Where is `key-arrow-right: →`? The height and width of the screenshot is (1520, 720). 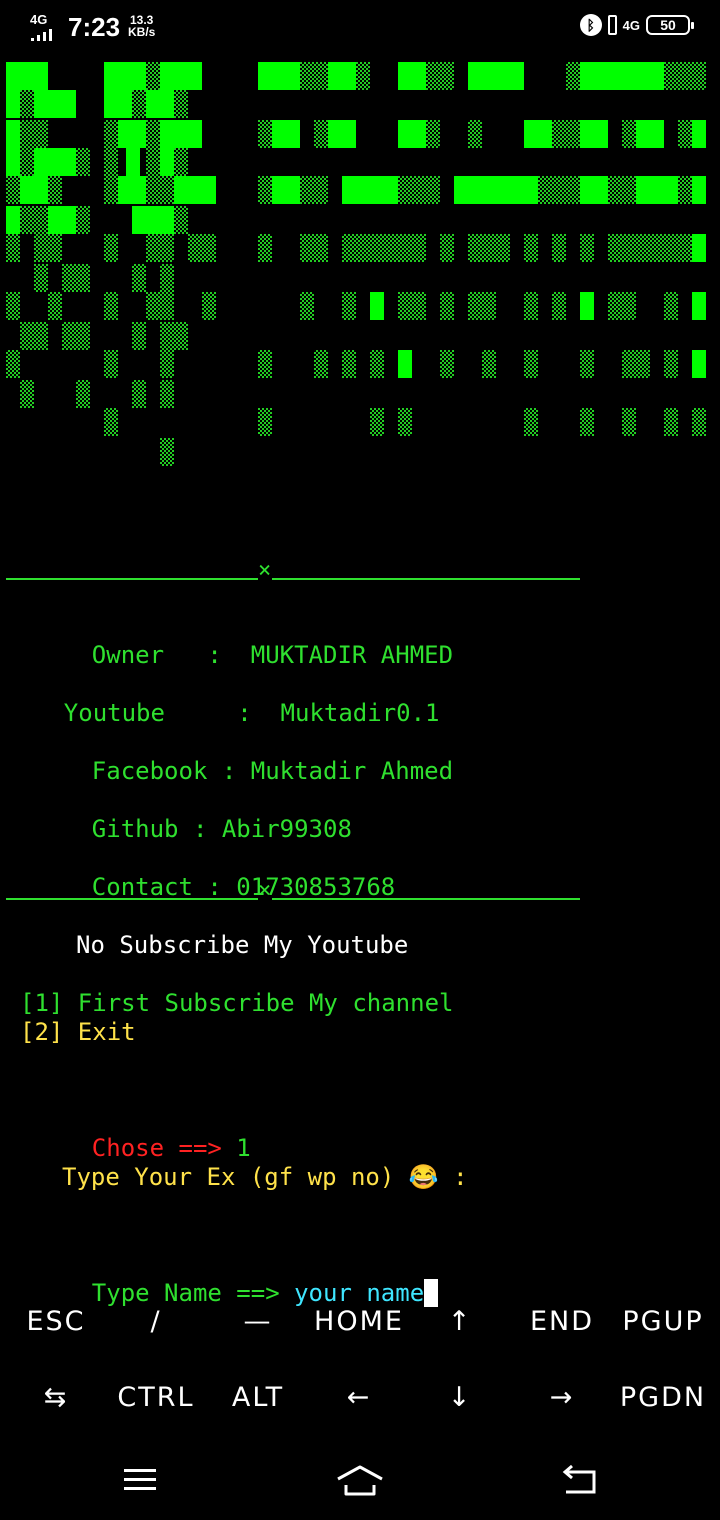
key-arrow-right: → is located at coordinates (562, 1397).